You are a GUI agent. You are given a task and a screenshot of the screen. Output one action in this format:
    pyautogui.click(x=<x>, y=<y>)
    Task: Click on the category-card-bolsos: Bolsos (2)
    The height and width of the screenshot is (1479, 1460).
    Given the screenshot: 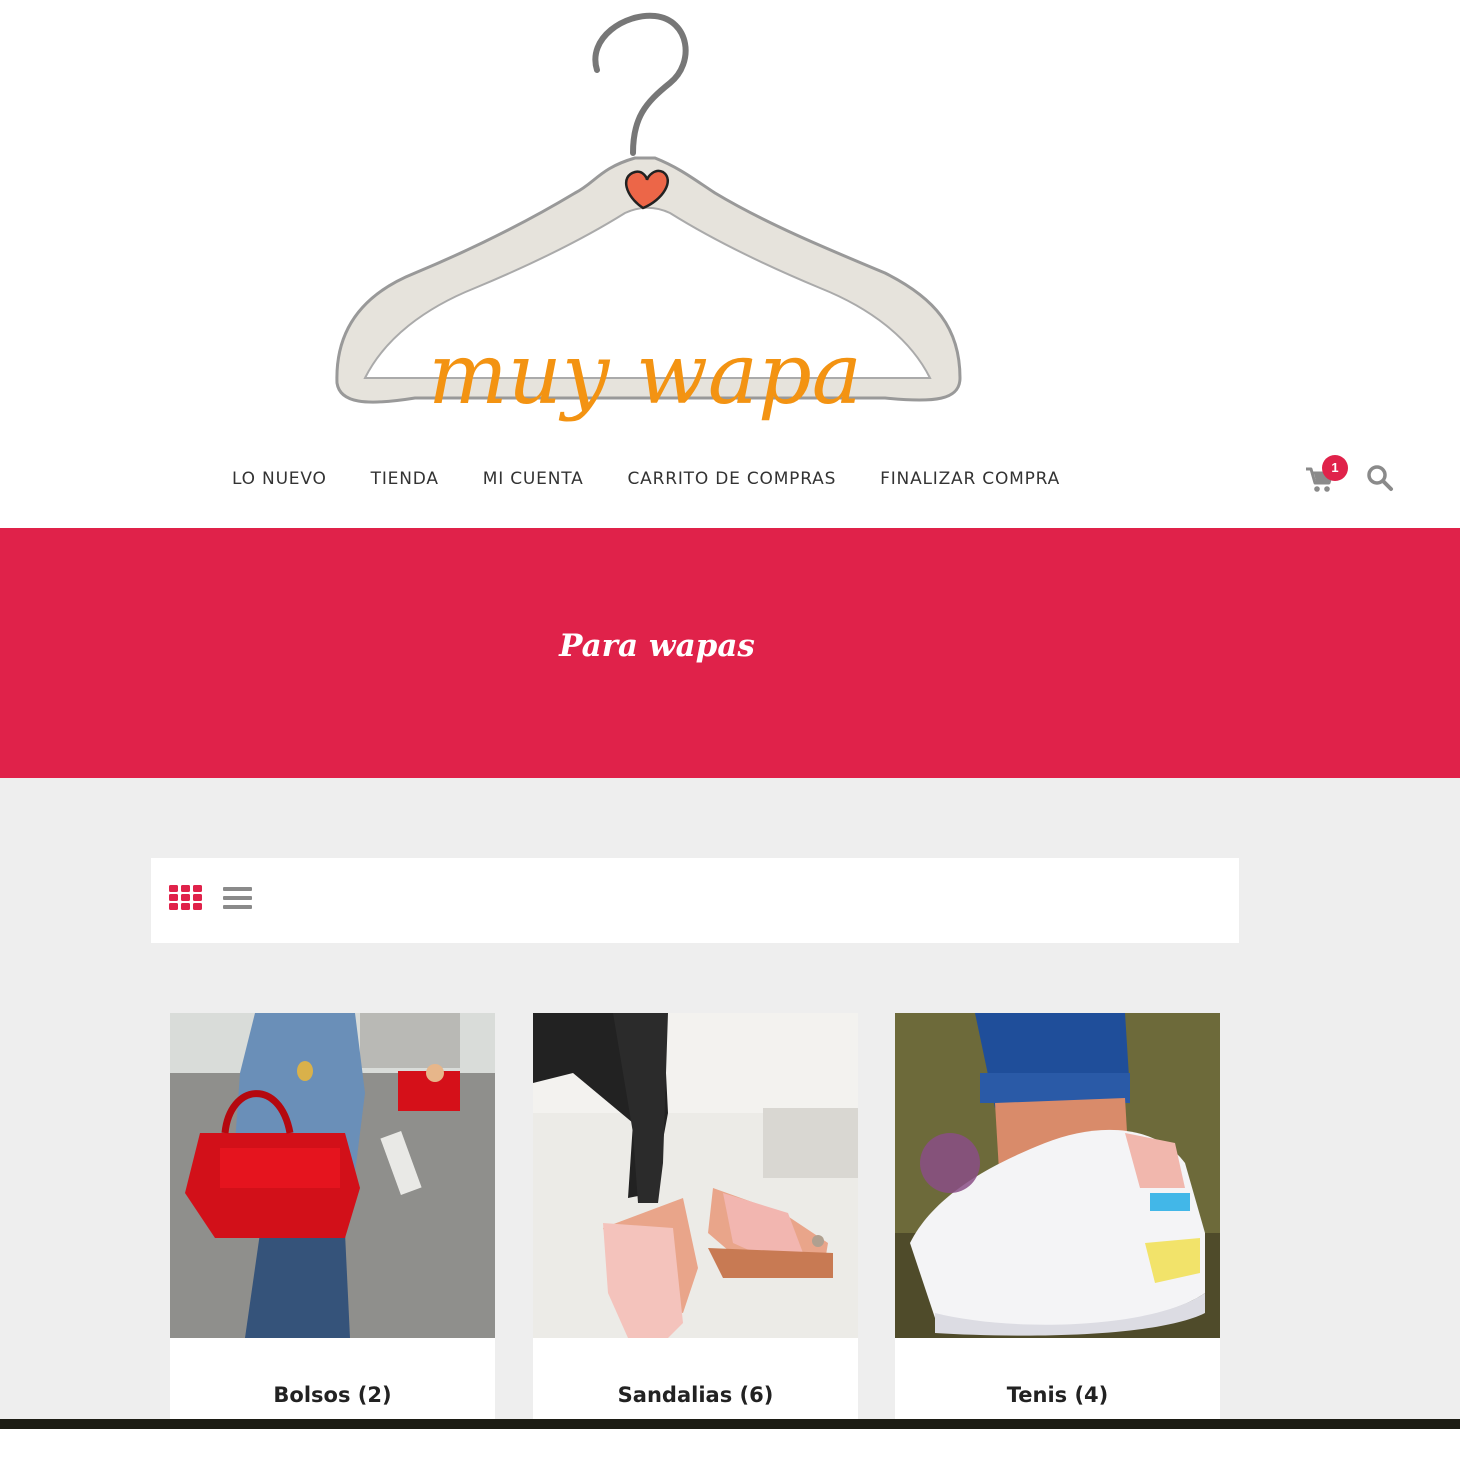 What is the action you would take?
    pyautogui.click(x=332, y=1218)
    